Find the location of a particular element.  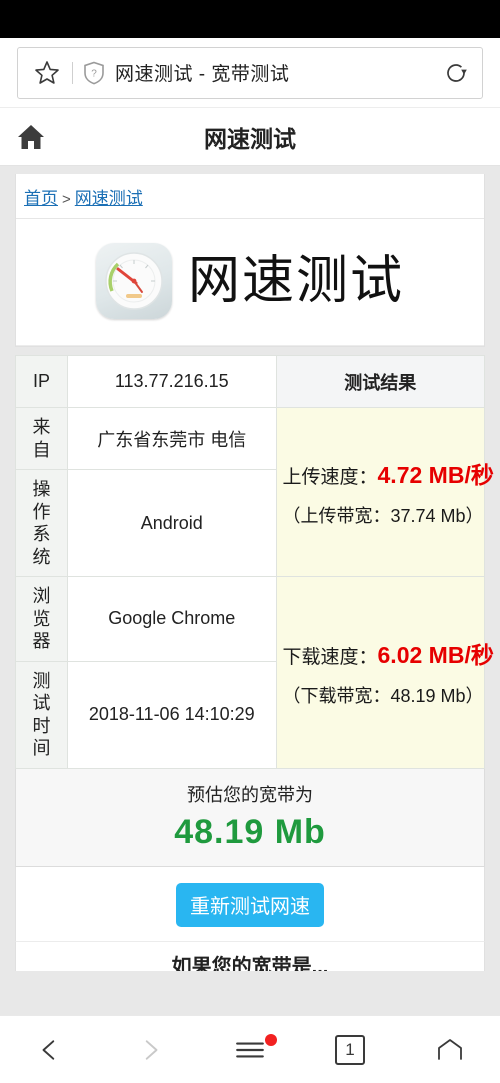

download-bandwidth: （下载带宽：48.19 Mb） is located at coordinates (383, 696).